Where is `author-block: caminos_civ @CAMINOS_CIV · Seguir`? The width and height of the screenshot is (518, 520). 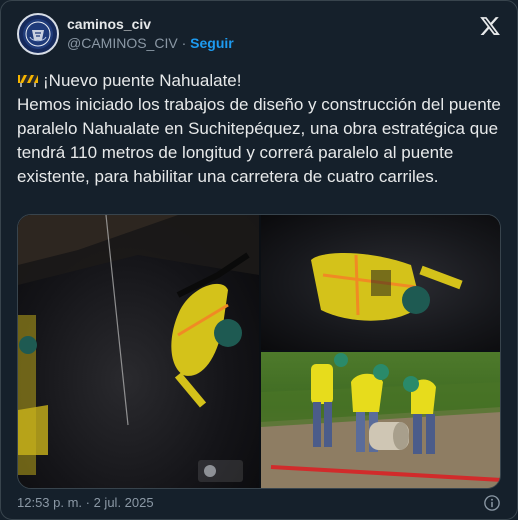
author-block: caminos_civ @CAMINOS_CIV · Seguir is located at coordinates (150, 34).